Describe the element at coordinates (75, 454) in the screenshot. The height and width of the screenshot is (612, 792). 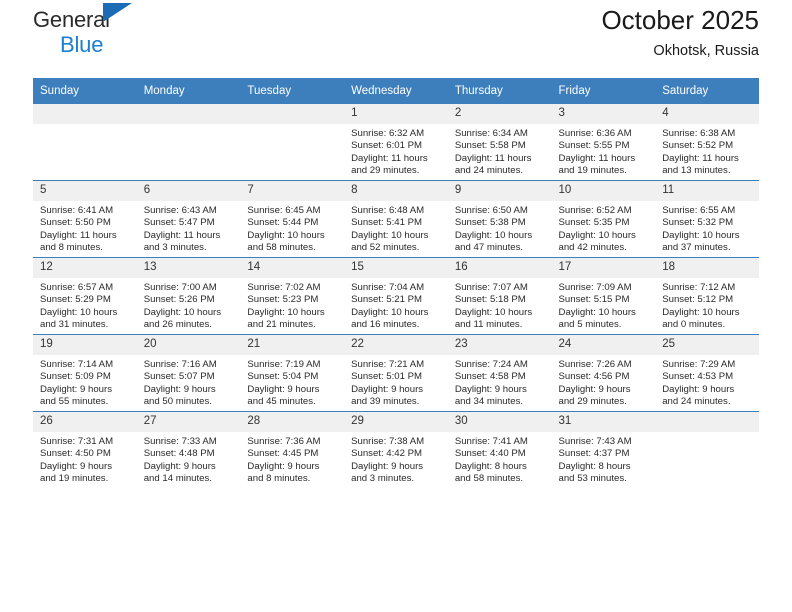
I see `day-detail-line: Sunset: 4:50 PM` at that location.